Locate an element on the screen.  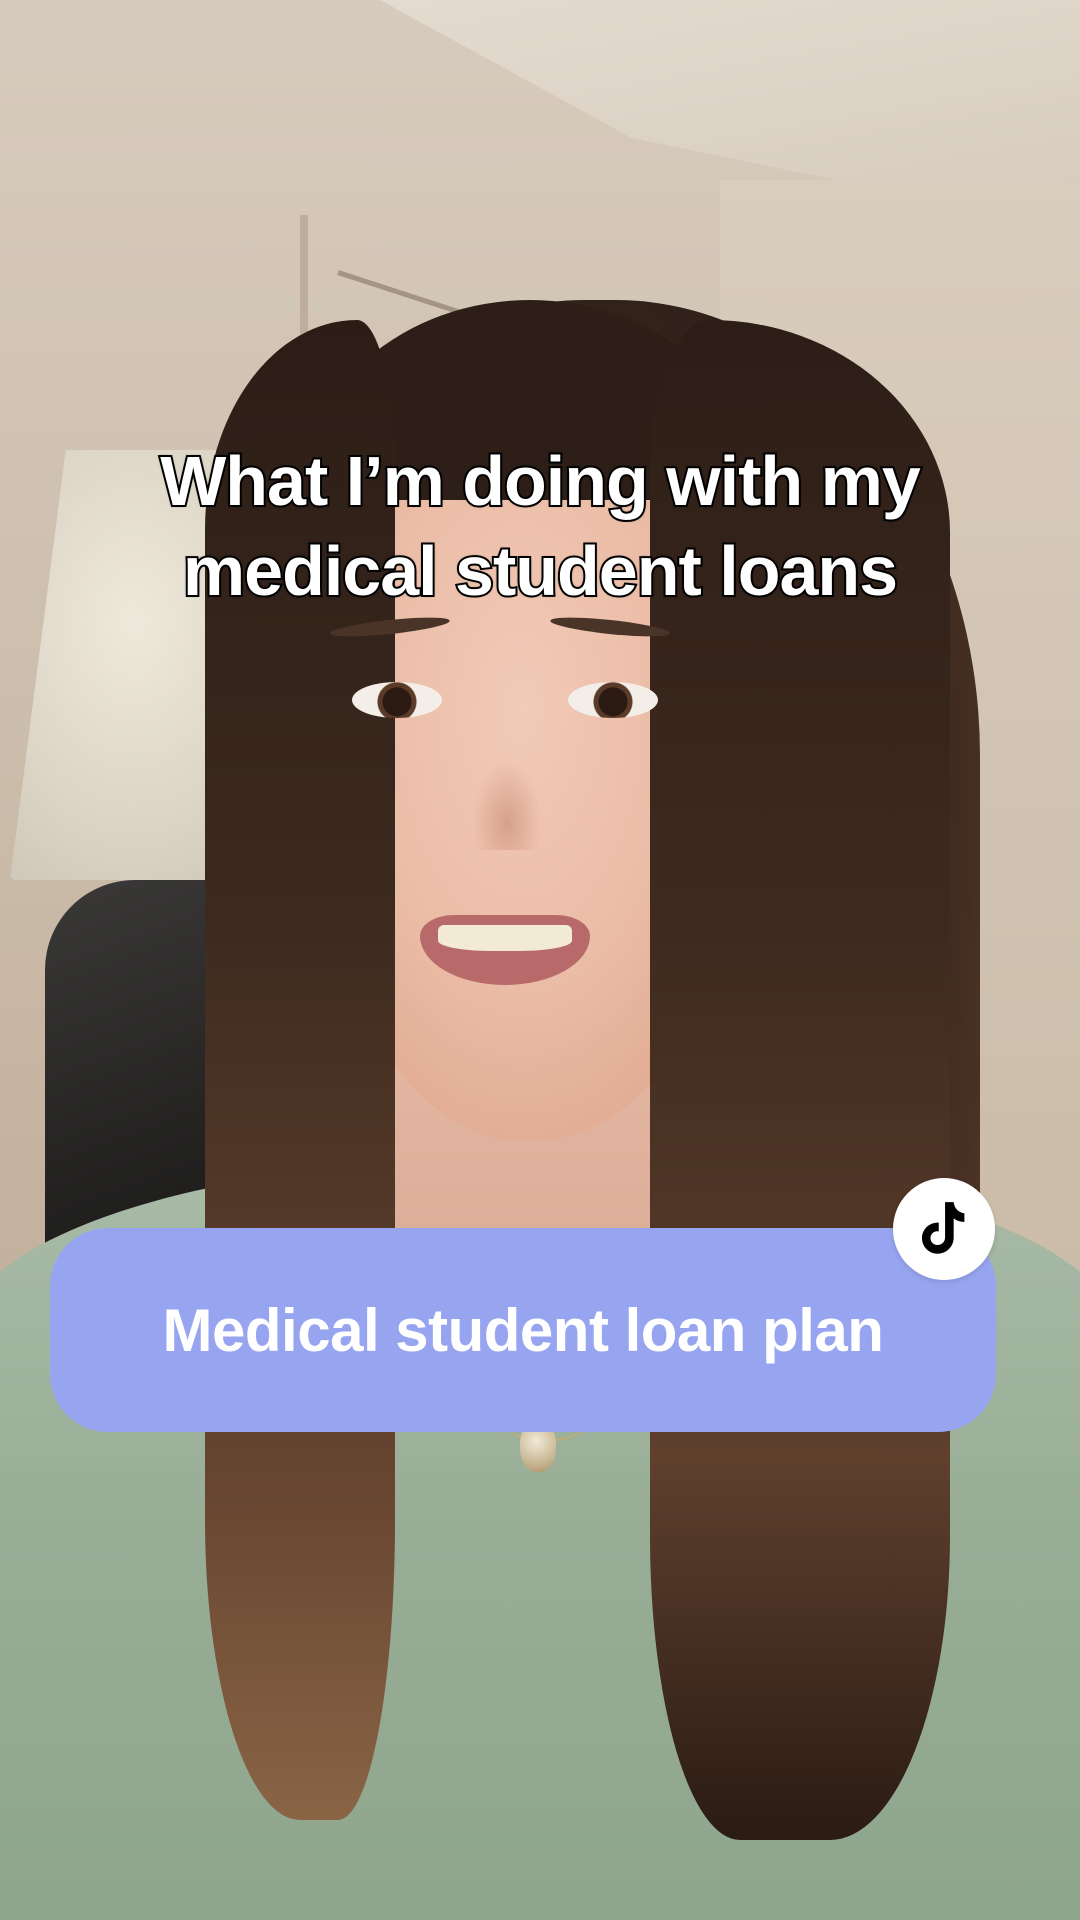
tiktok-badge is located at coordinates (944, 1229).